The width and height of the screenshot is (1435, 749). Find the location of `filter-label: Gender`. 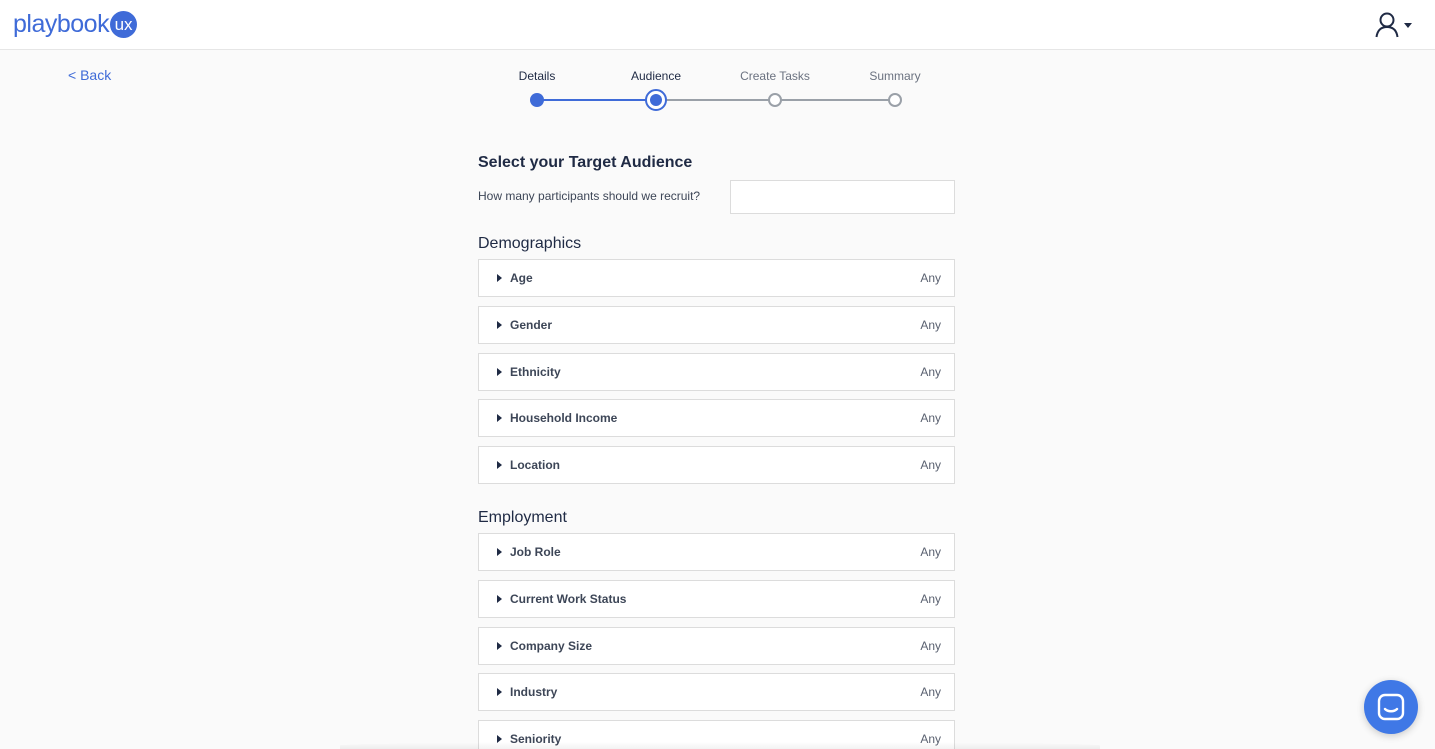

filter-label: Gender is located at coordinates (531, 325).